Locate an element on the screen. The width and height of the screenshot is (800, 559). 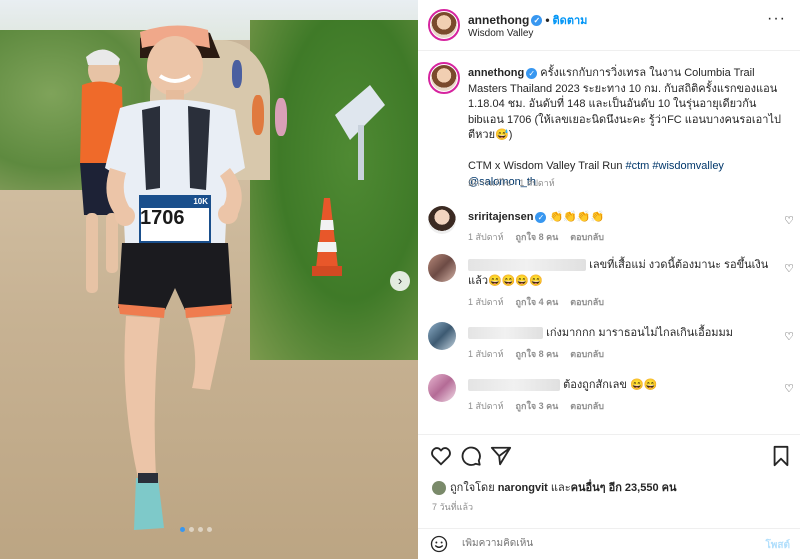
caption-meta: มีการแก้ไข · 1 สัปดาห์ is located at coordinates (511, 183).